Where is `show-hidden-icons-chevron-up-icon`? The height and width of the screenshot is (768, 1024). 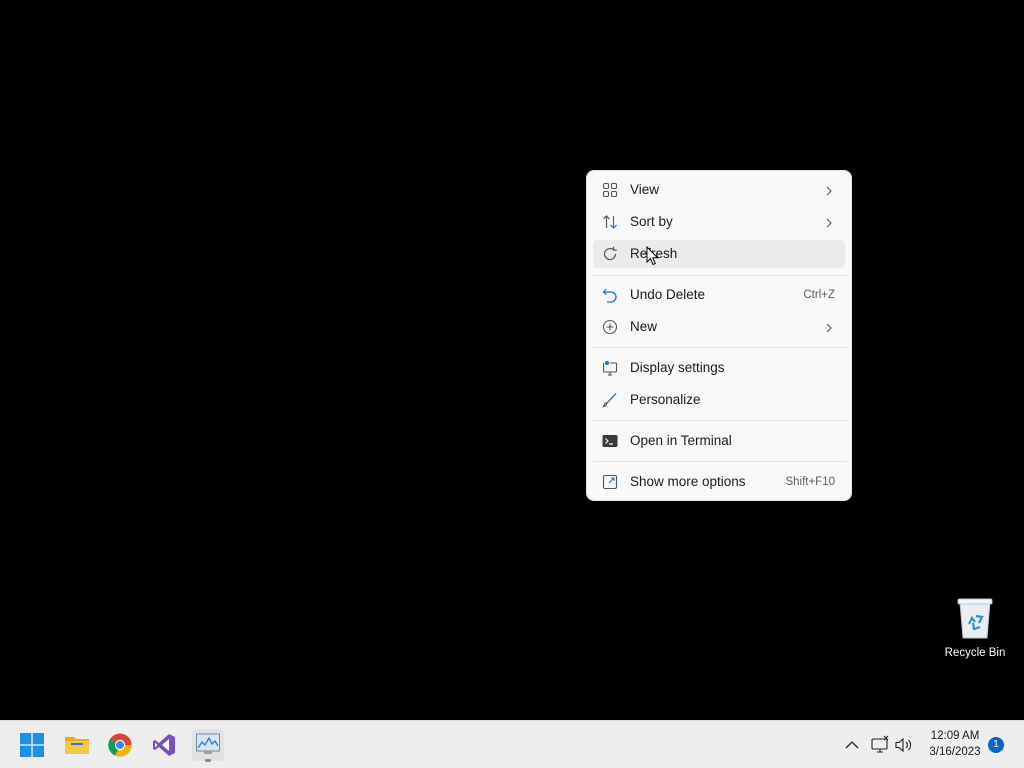
show-hidden-icons-chevron-up-icon is located at coordinates (852, 745).